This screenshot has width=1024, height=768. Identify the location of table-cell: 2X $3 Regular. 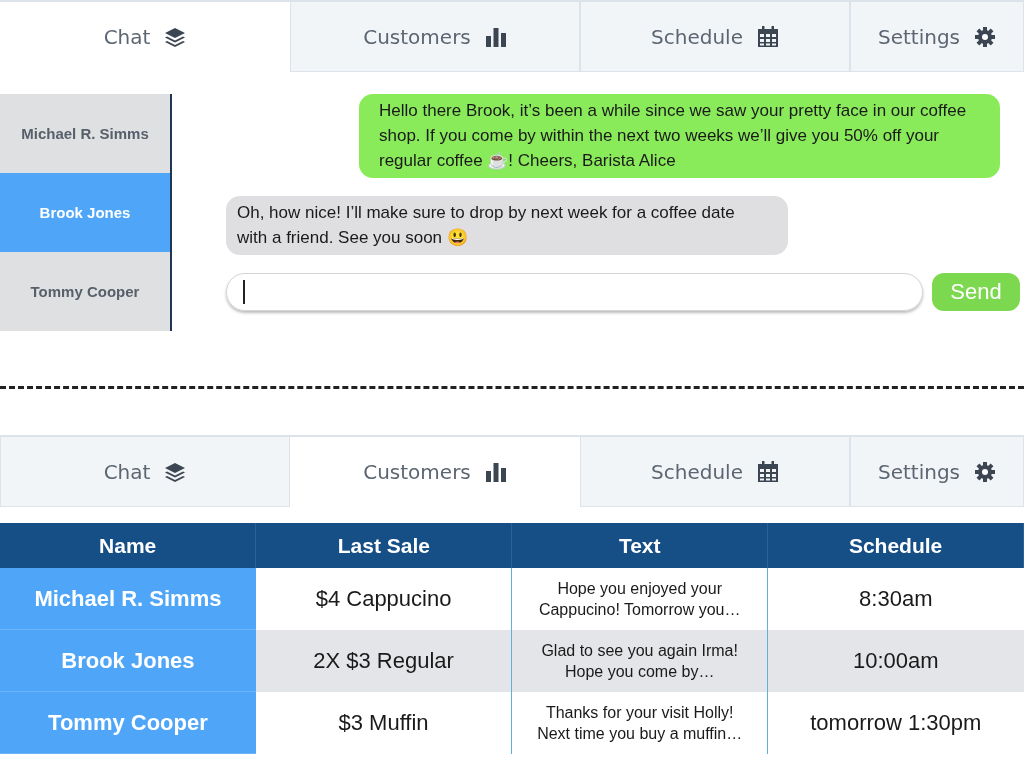
(383, 660).